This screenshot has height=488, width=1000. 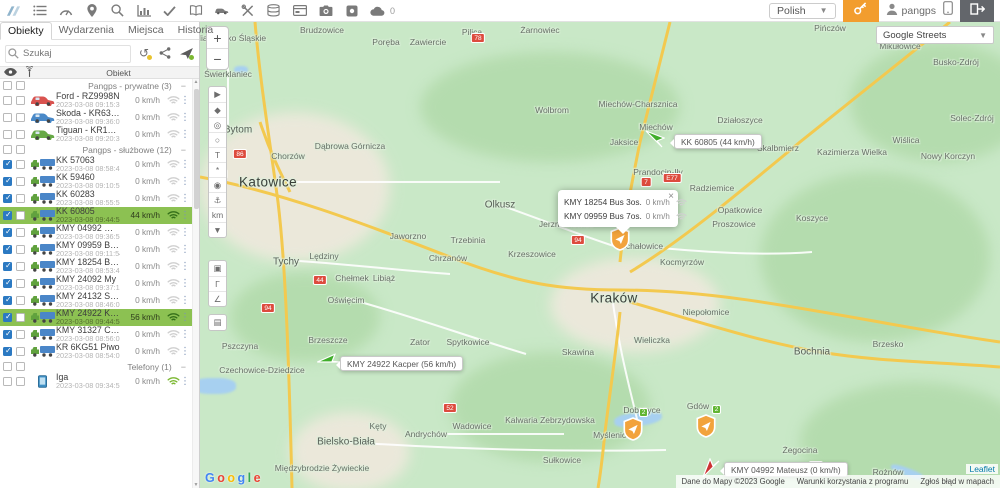 I want to click on card-icon, so click(x=299, y=10).